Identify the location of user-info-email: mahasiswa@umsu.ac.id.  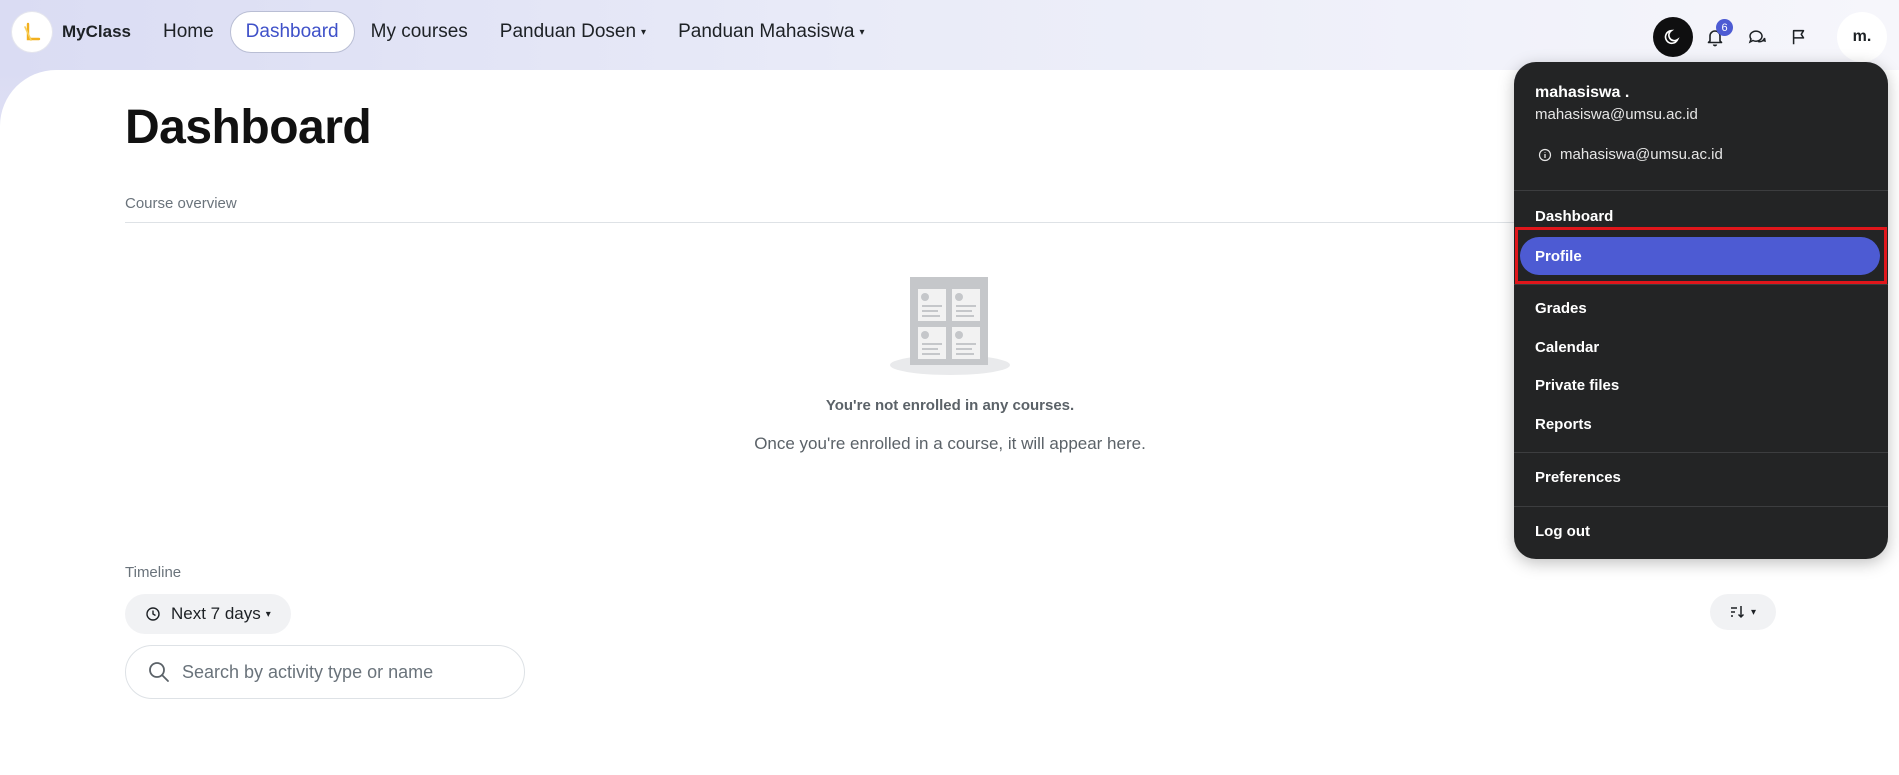
(1641, 154).